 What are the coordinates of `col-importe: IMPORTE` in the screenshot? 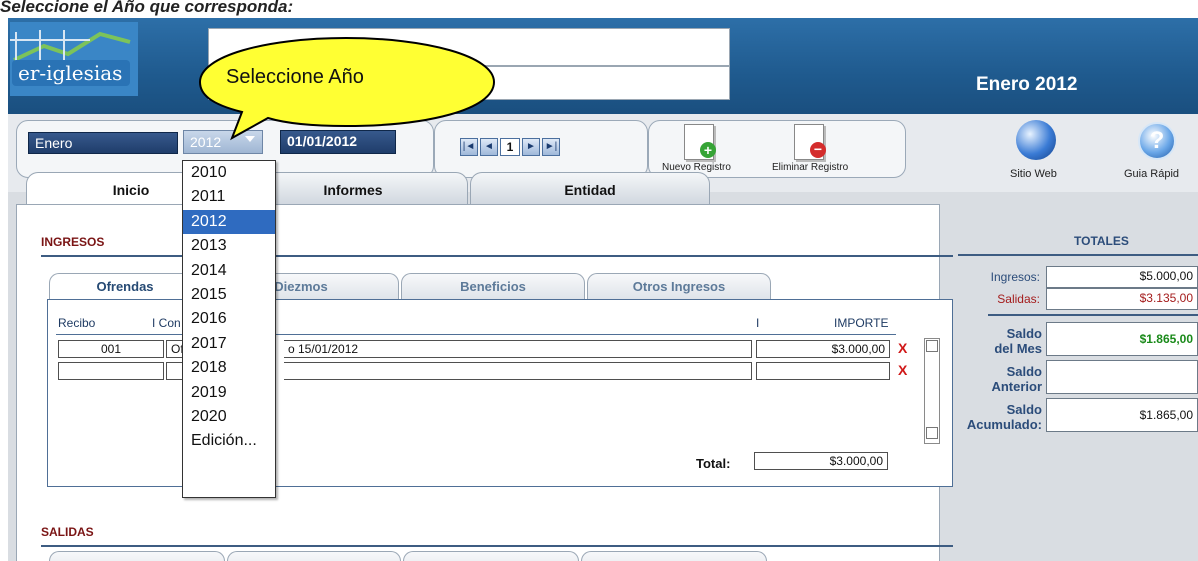 It's located at (861, 323).